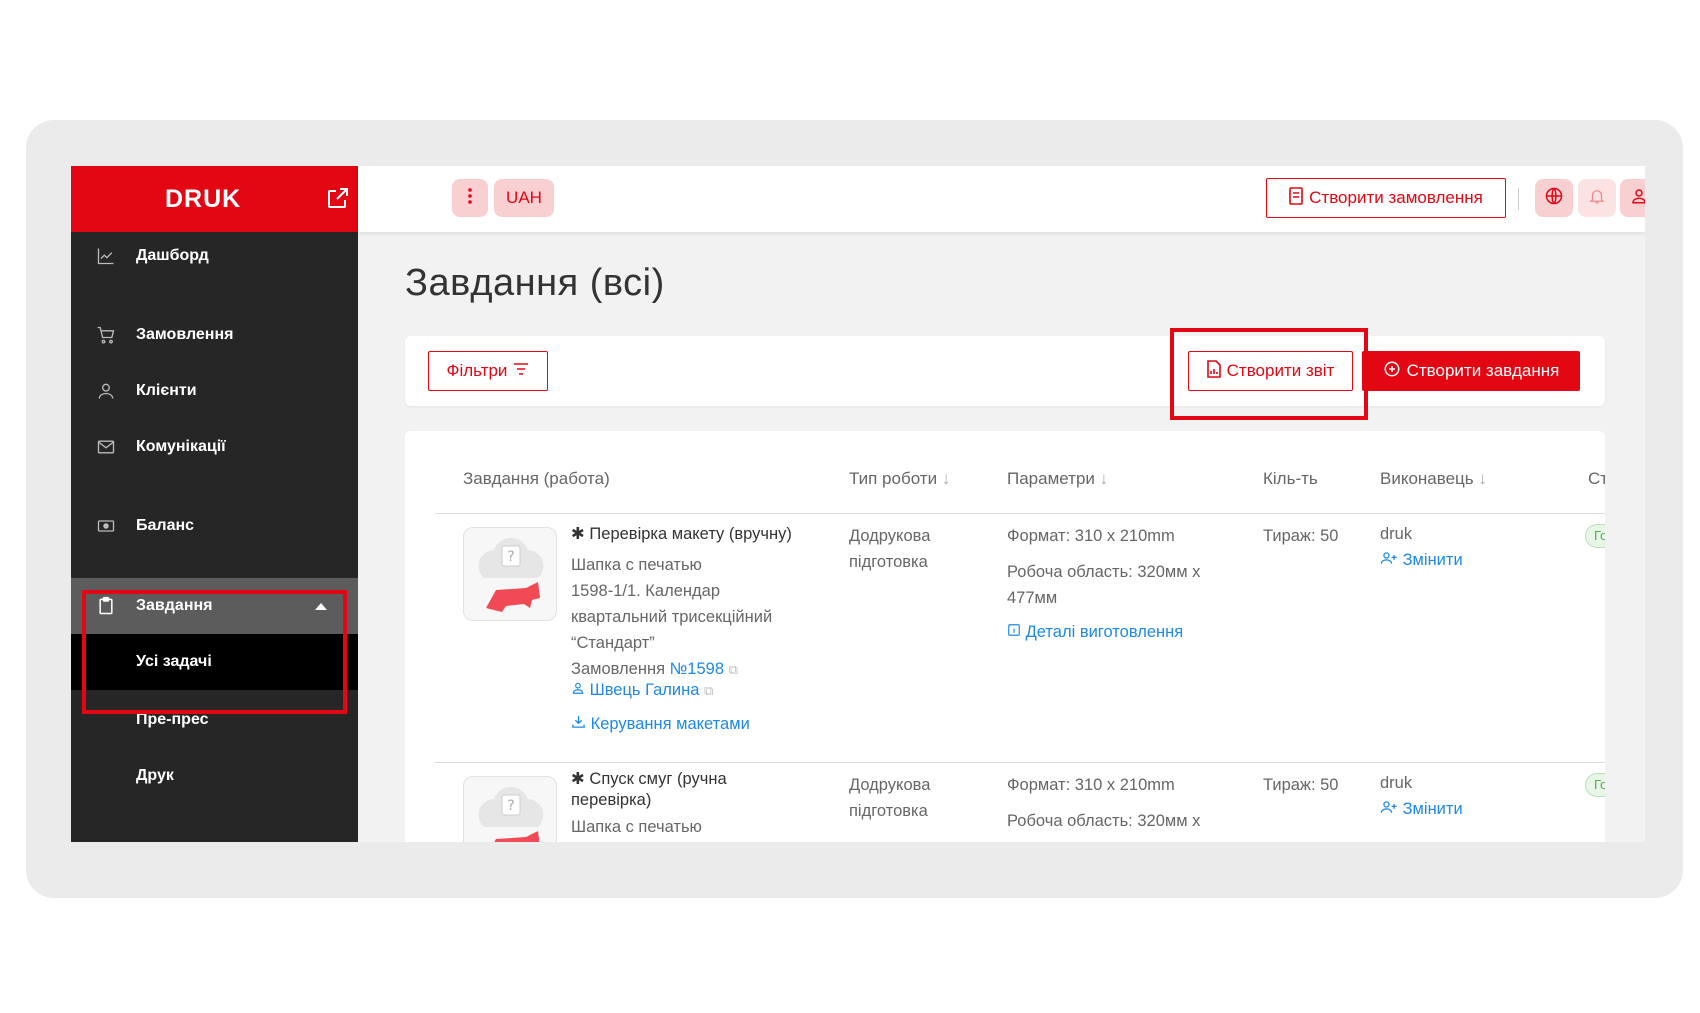 The width and height of the screenshot is (1700, 1013). I want to click on column-header-parameters: Параметри ↓, so click(1057, 479).